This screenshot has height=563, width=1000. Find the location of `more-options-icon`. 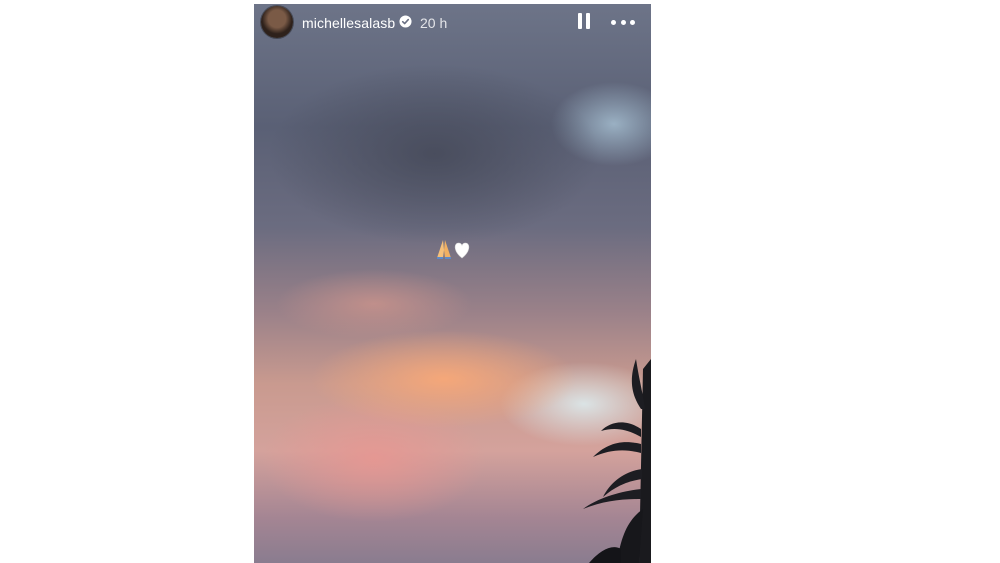

more-options-icon is located at coordinates (623, 22).